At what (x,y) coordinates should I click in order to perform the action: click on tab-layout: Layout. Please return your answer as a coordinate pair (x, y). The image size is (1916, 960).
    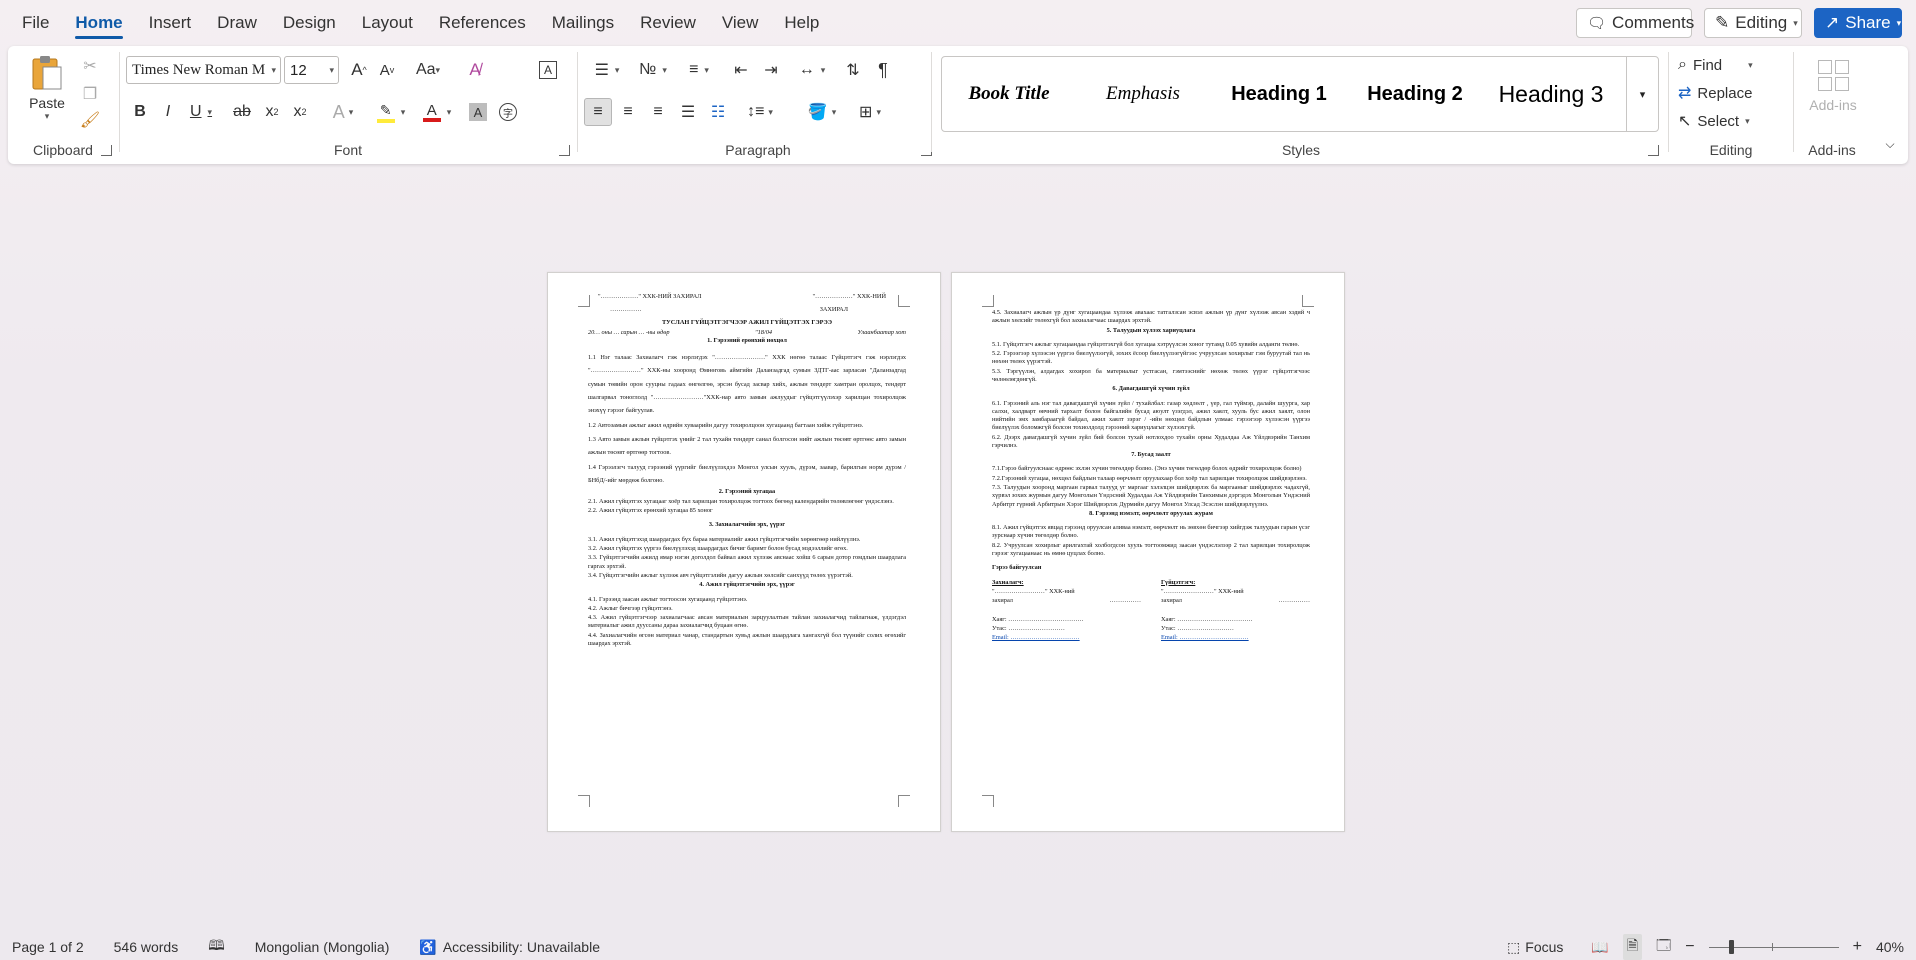
    Looking at the image, I should click on (387, 23).